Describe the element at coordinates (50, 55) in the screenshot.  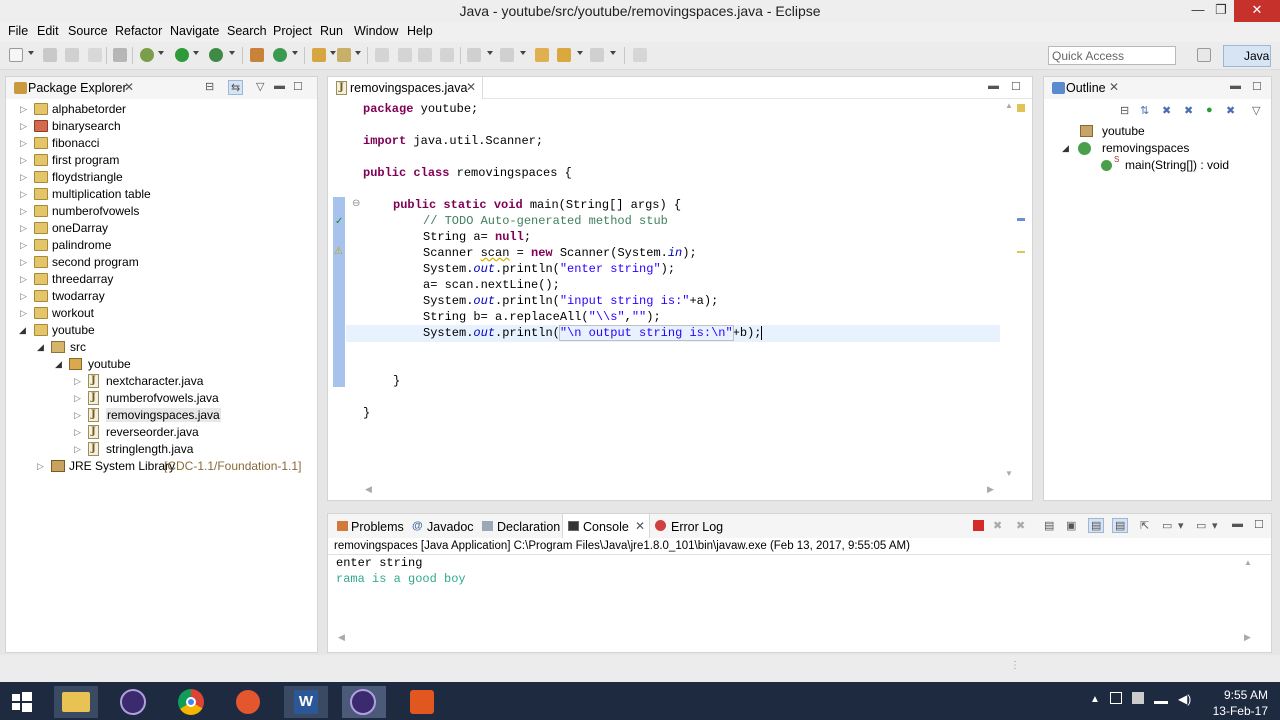
I see `save-icon` at that location.